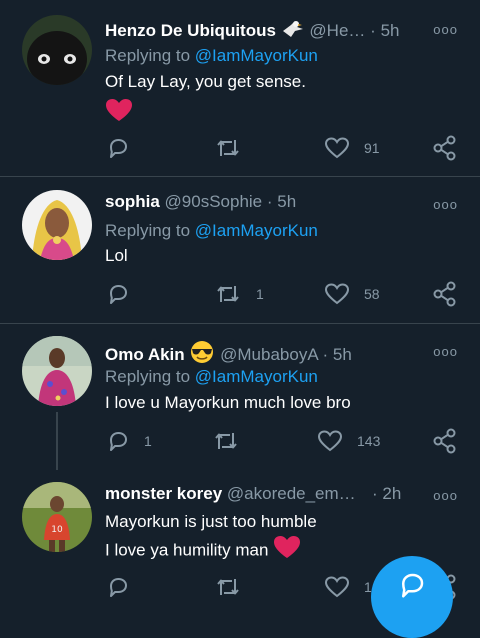  What do you see at coordinates (163, 493) in the screenshot?
I see `display-name: monster korey` at bounding box center [163, 493].